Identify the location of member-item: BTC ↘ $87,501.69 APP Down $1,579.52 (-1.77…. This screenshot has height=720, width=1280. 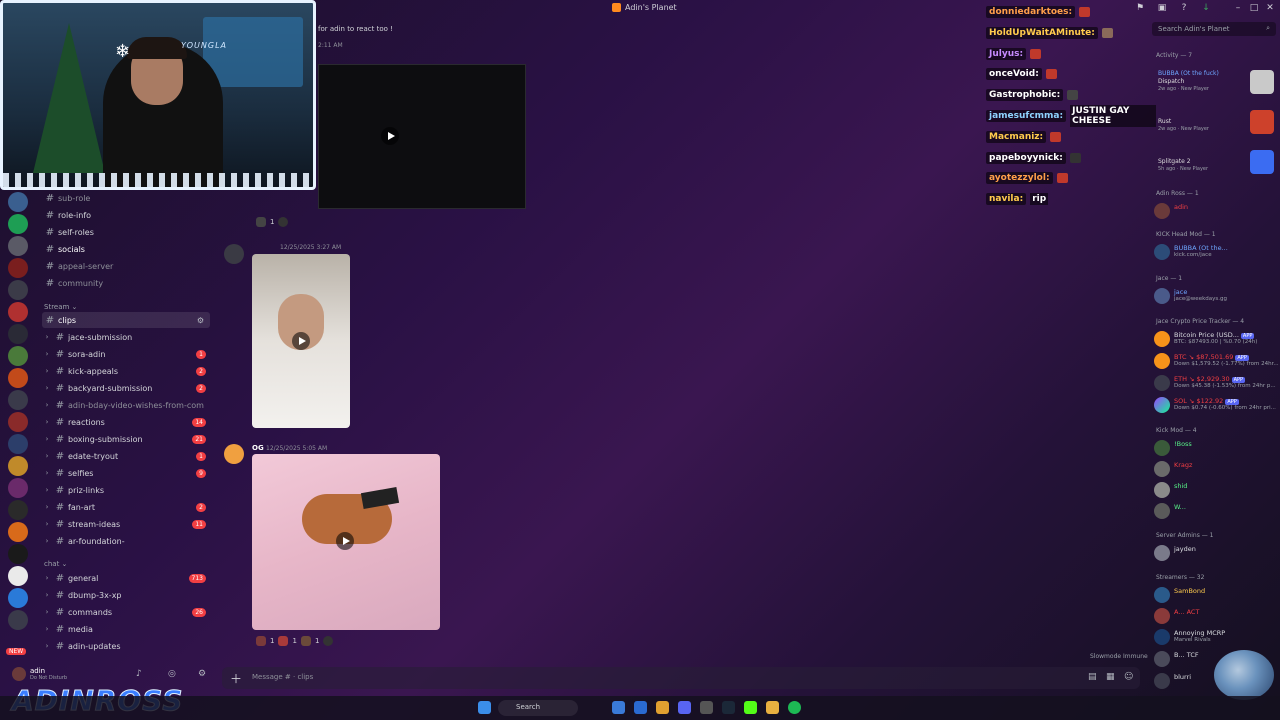
(1216, 361).